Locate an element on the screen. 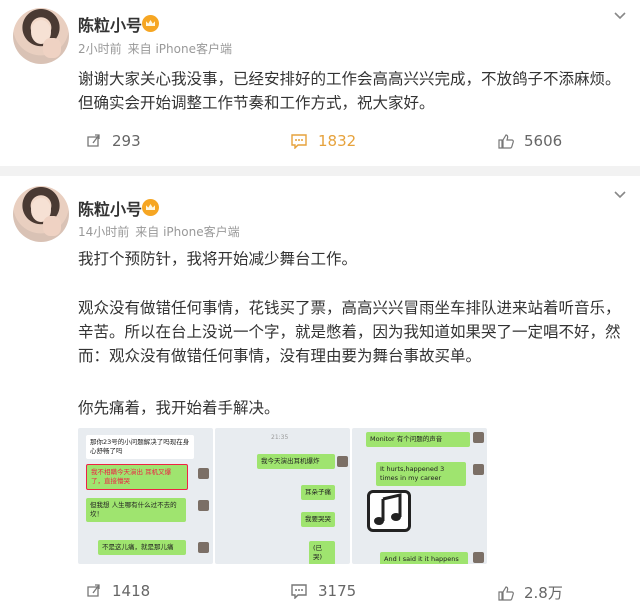 The height and width of the screenshot is (614, 640). like-button: 5606 is located at coordinates (530, 141).